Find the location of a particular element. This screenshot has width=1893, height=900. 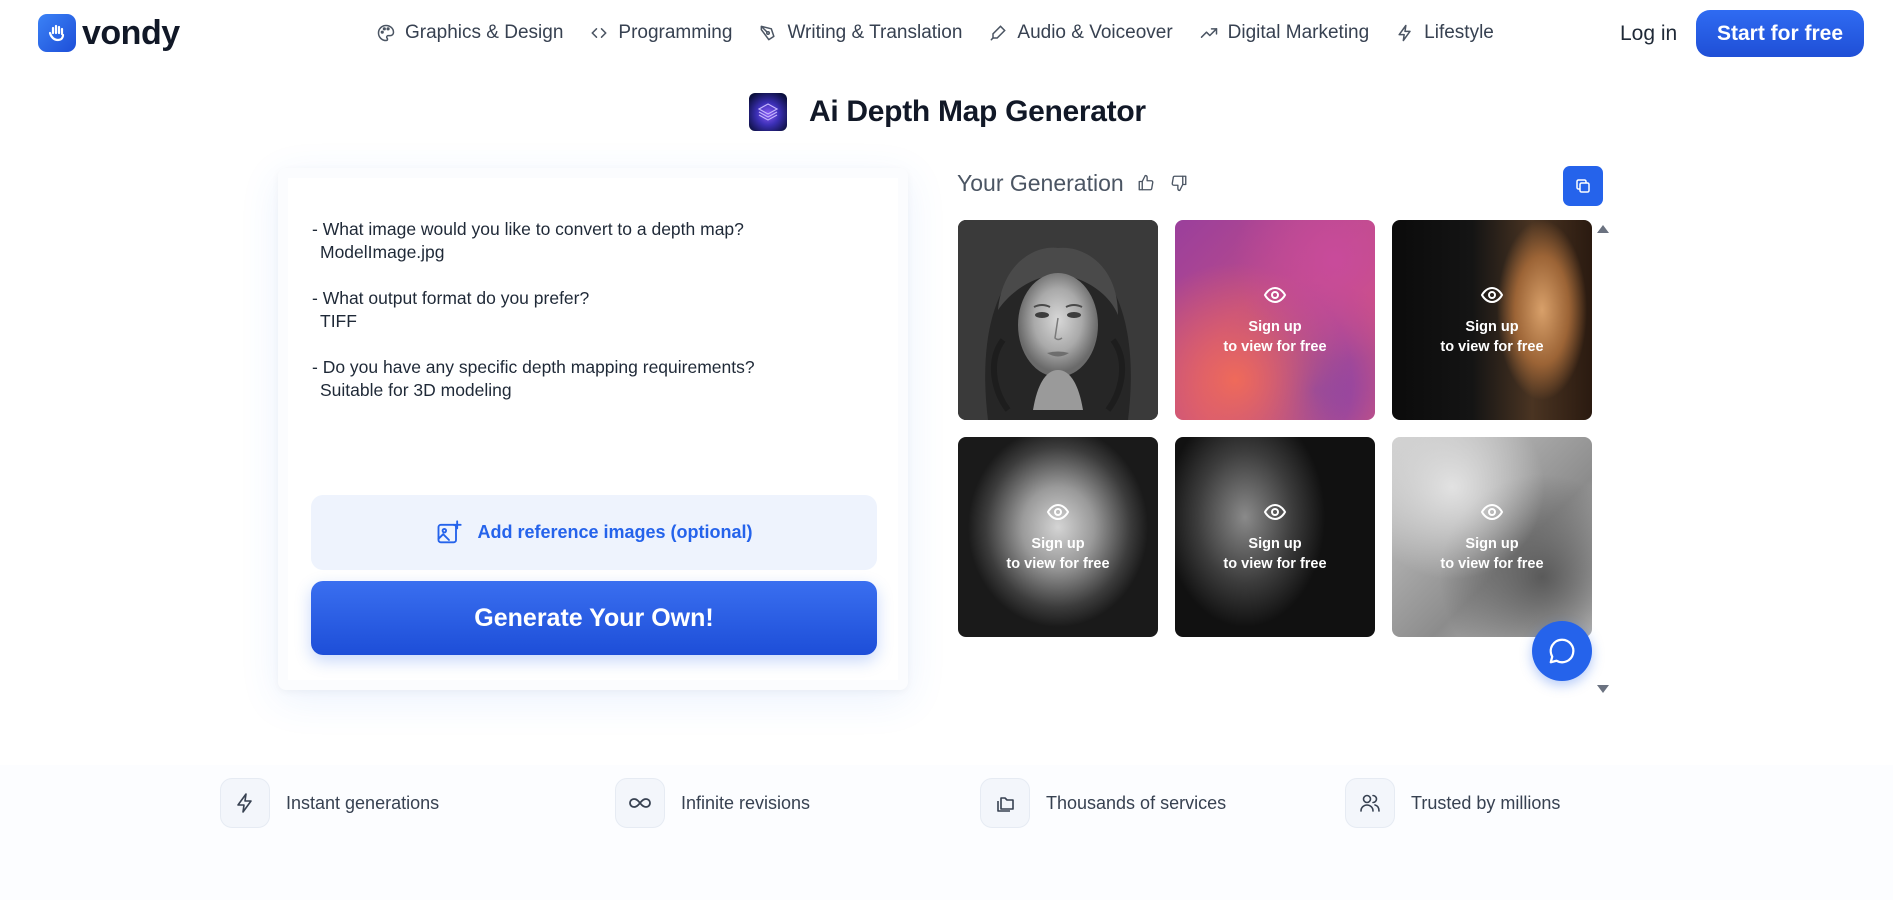

chat-bubble-icon is located at coordinates (1562, 651).